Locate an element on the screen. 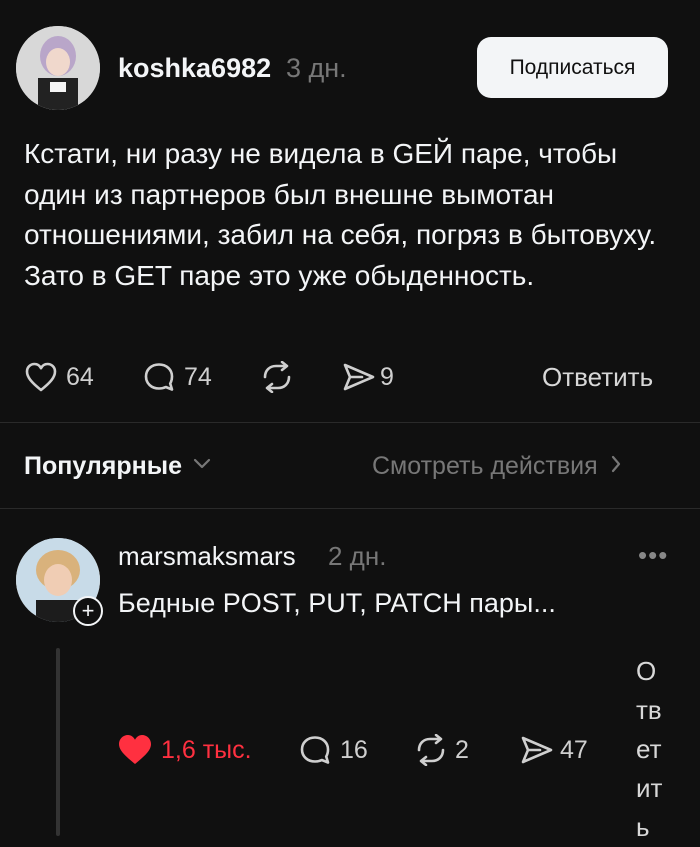 The height and width of the screenshot is (847, 700). reply-share-count: 47 is located at coordinates (574, 749).